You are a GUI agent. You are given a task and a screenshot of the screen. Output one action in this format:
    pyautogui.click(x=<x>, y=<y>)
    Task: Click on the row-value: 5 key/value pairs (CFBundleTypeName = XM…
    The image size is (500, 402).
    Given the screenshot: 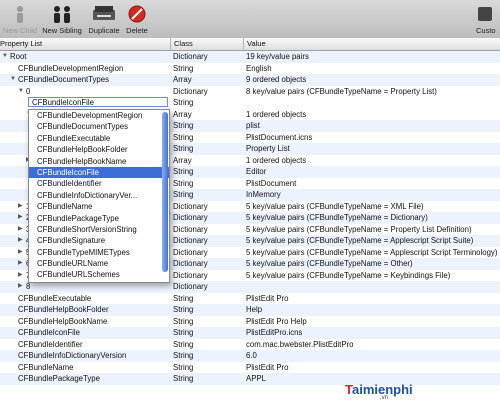 What is the action you would take?
    pyautogui.click(x=373, y=207)
    